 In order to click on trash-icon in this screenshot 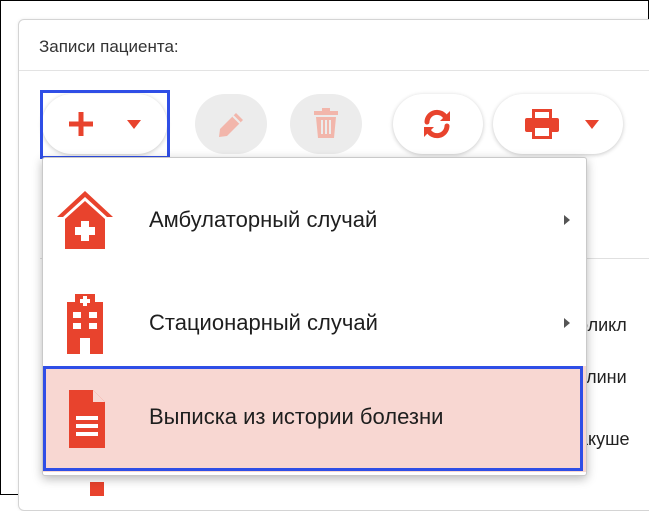, I will do `click(326, 123)`.